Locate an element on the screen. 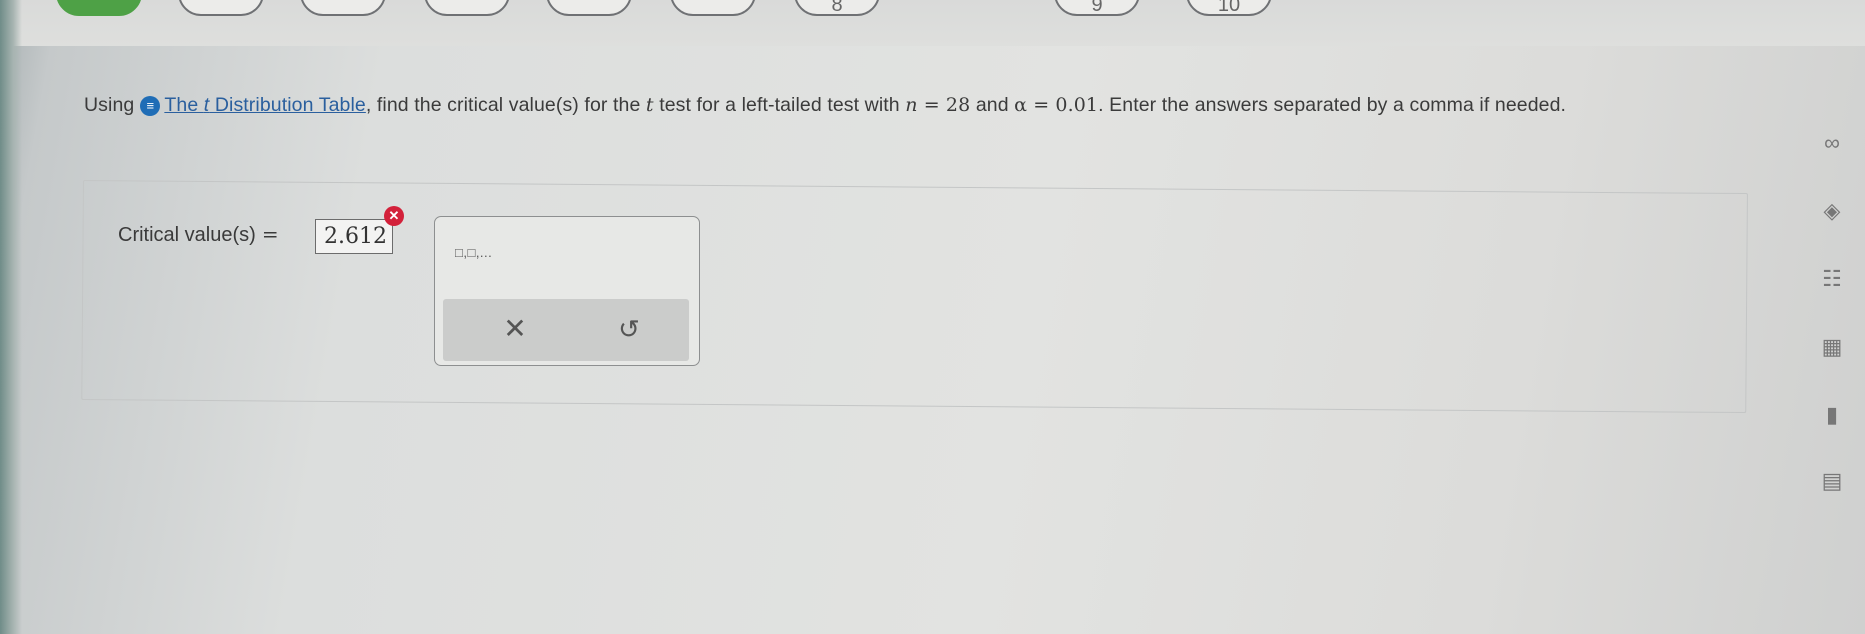 This screenshot has height=634, width=1865. notes-icon: ☷ is located at coordinates (1832, 279).